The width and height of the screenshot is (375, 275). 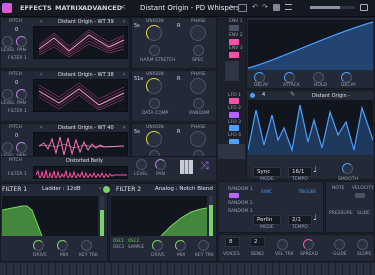 What do you see at coordinates (203, 245) in the screenshot?
I see `filter2-keytrk-knob` at bounding box center [203, 245].